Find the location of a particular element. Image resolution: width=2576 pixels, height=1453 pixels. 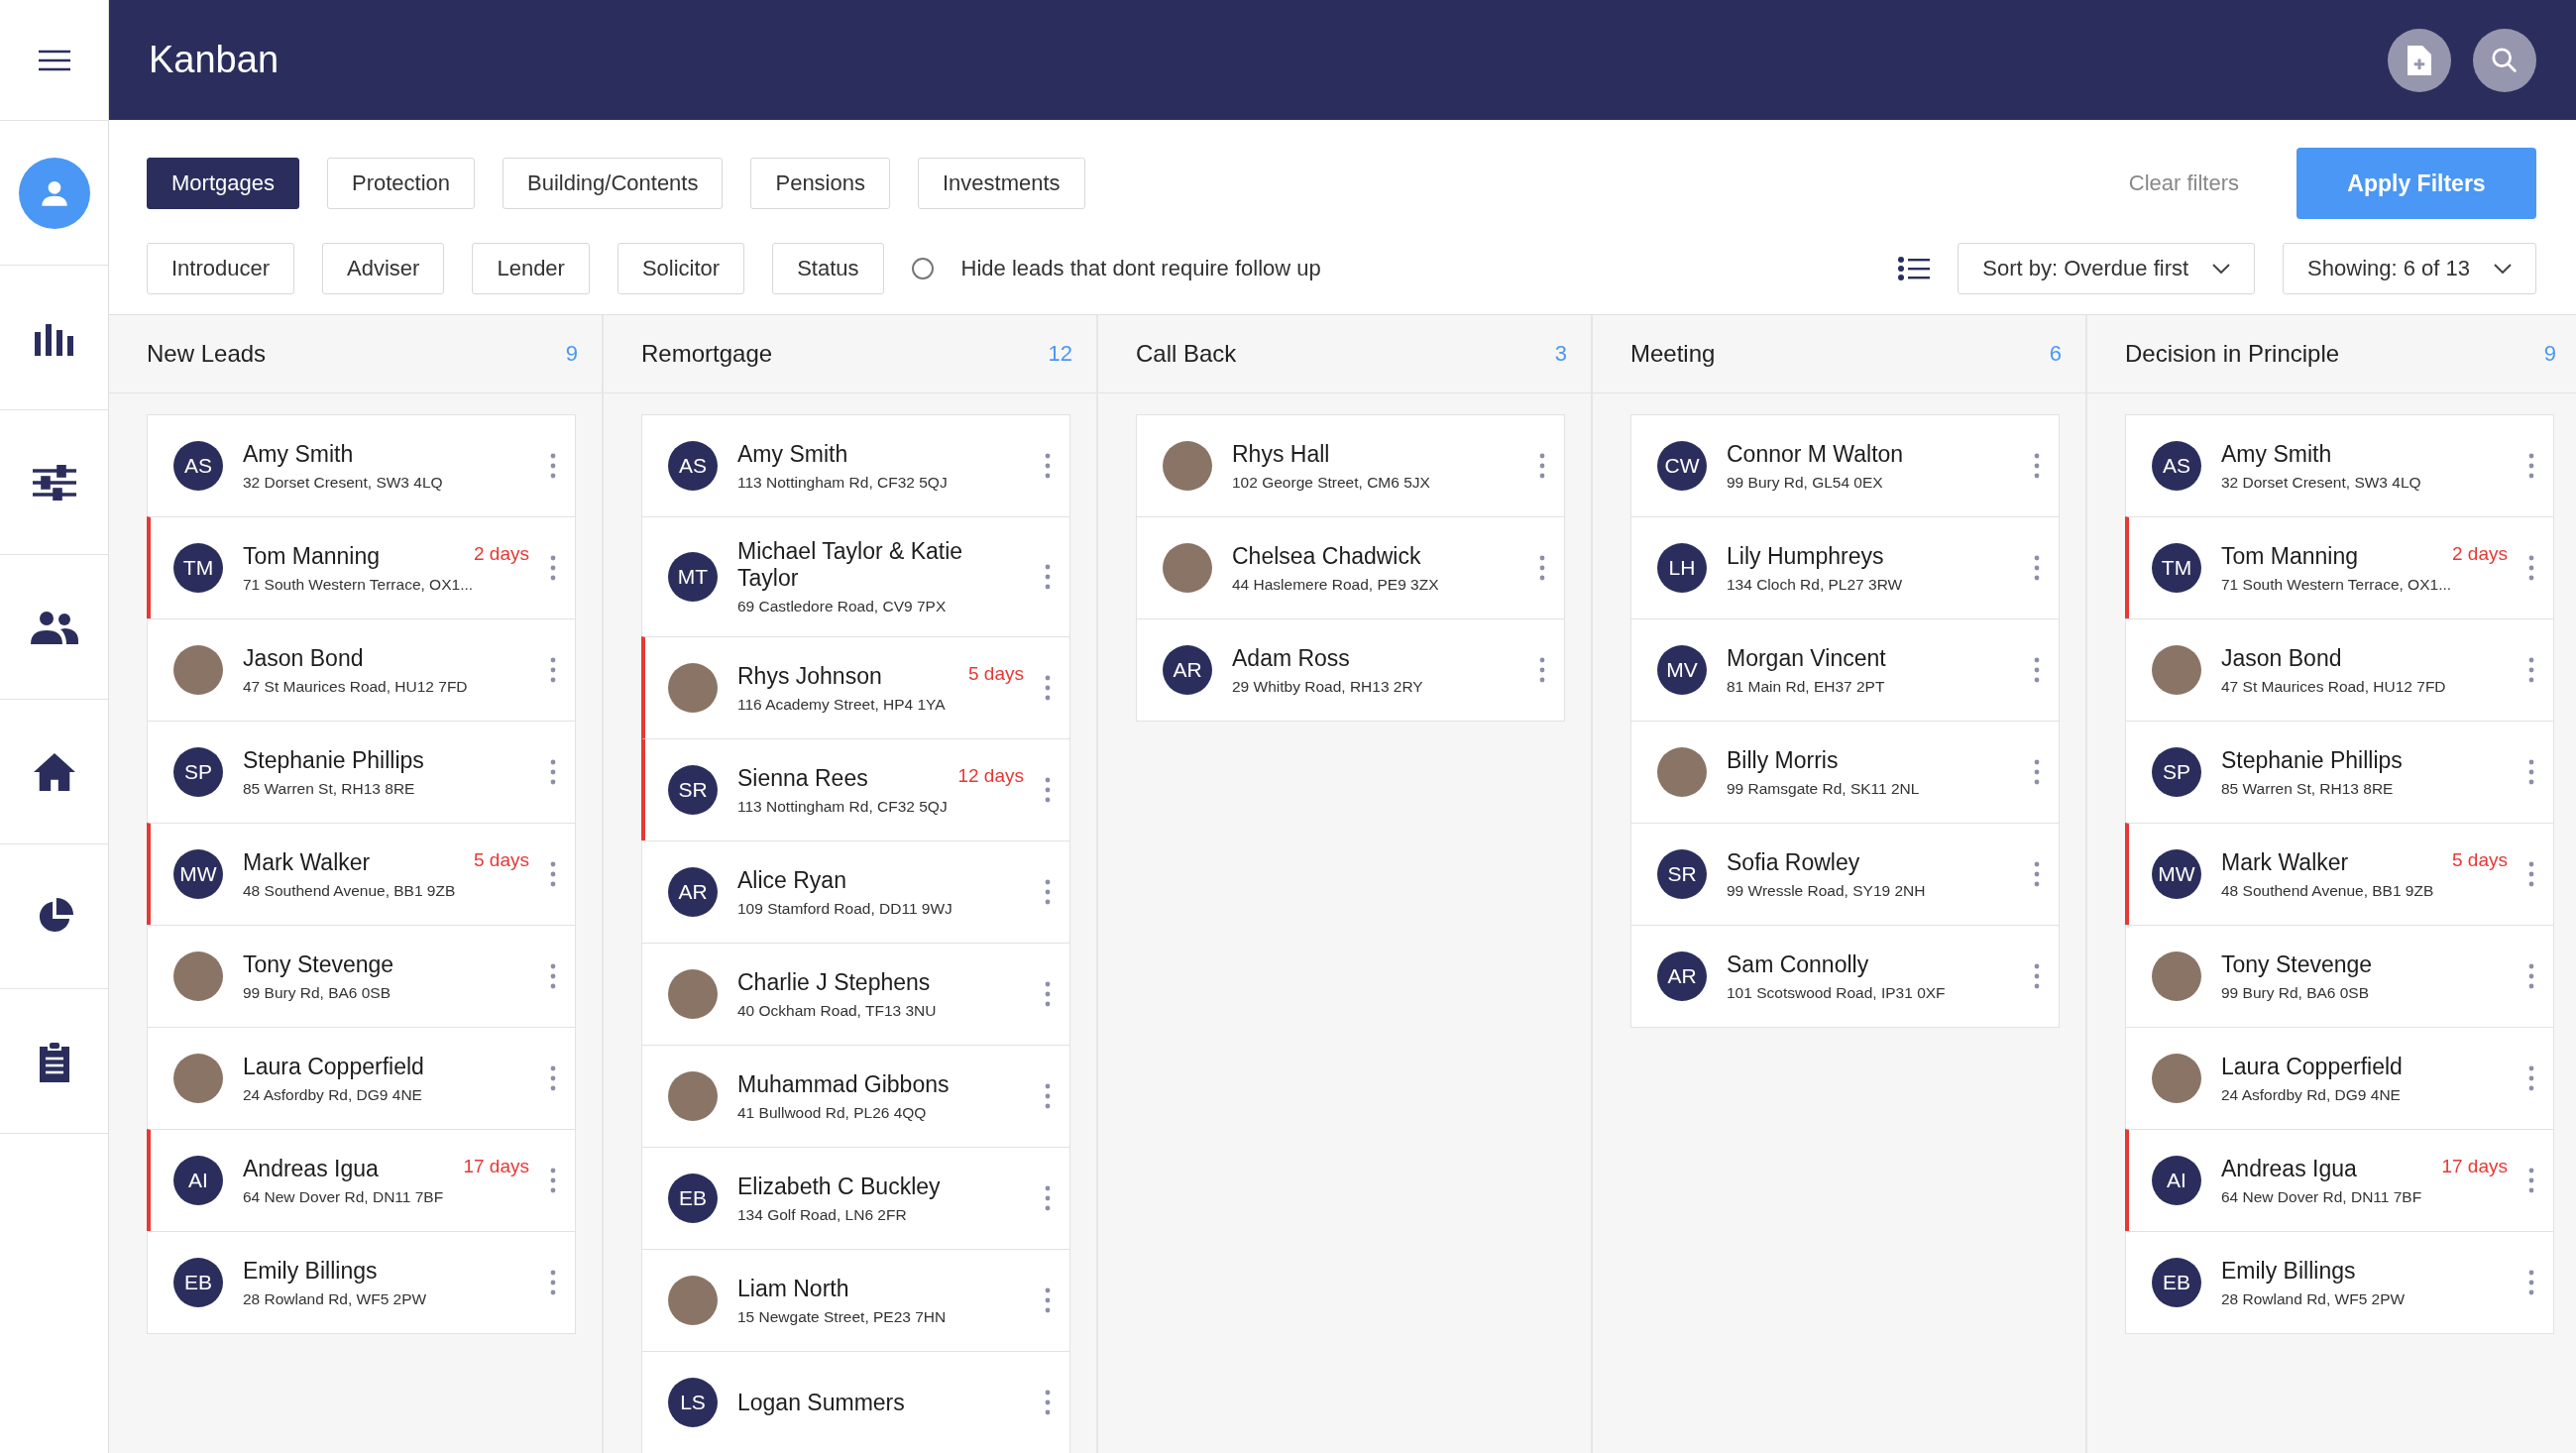

lead-card: SR Sienna Rees 12 days 113 Nottingham Rd, CF32 5QJ is located at coordinates (855, 789).